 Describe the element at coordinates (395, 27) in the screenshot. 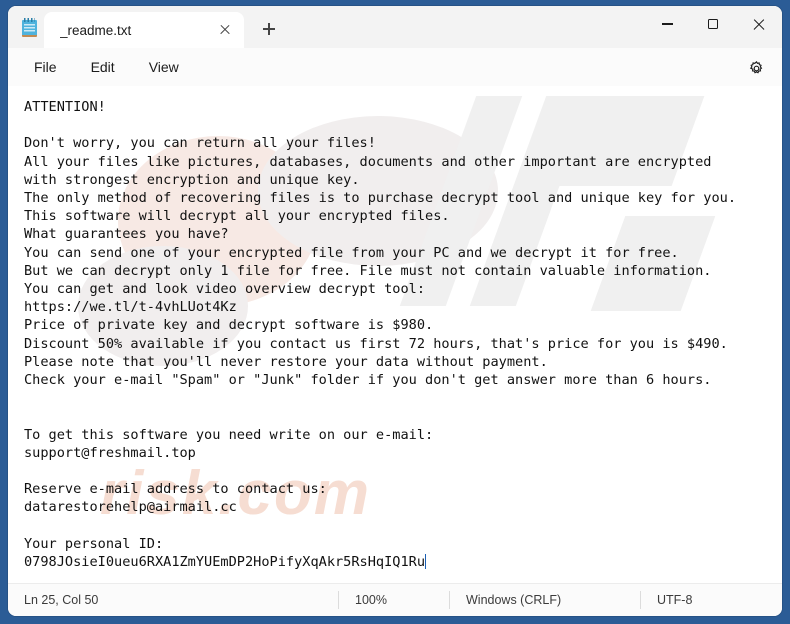

I see `title-bar: _readme.txt` at that location.